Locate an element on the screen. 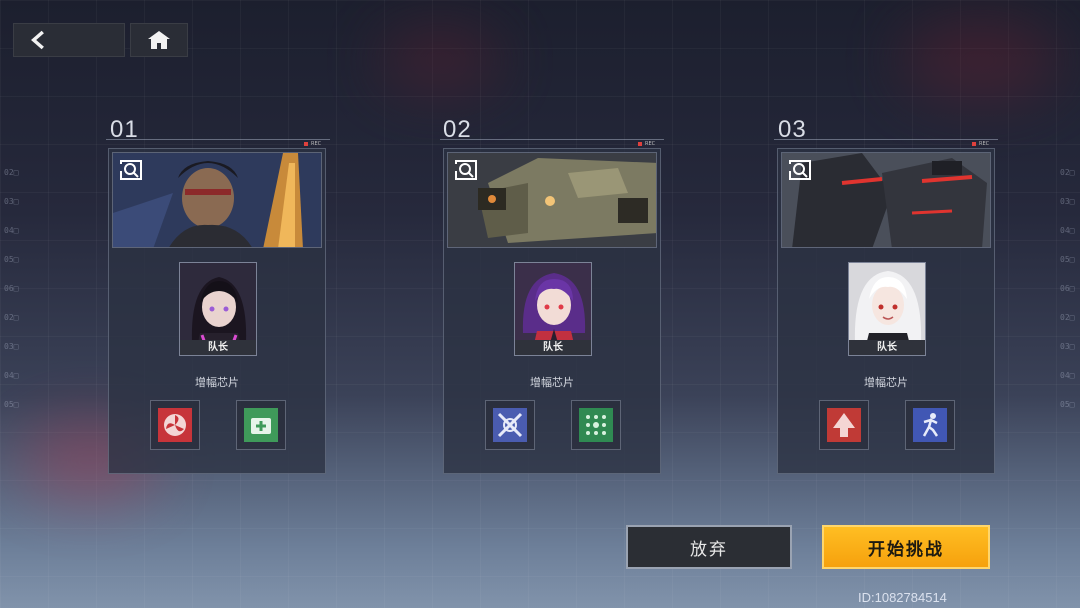 This screenshot has height=608, width=1080. home-button is located at coordinates (159, 40).